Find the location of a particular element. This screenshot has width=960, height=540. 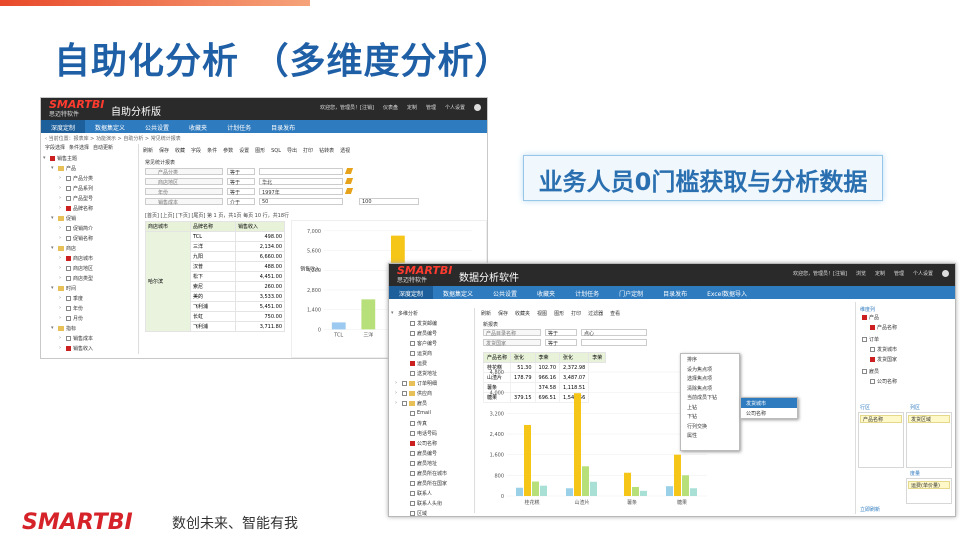

table-header: 李荣 is located at coordinates (547, 357).